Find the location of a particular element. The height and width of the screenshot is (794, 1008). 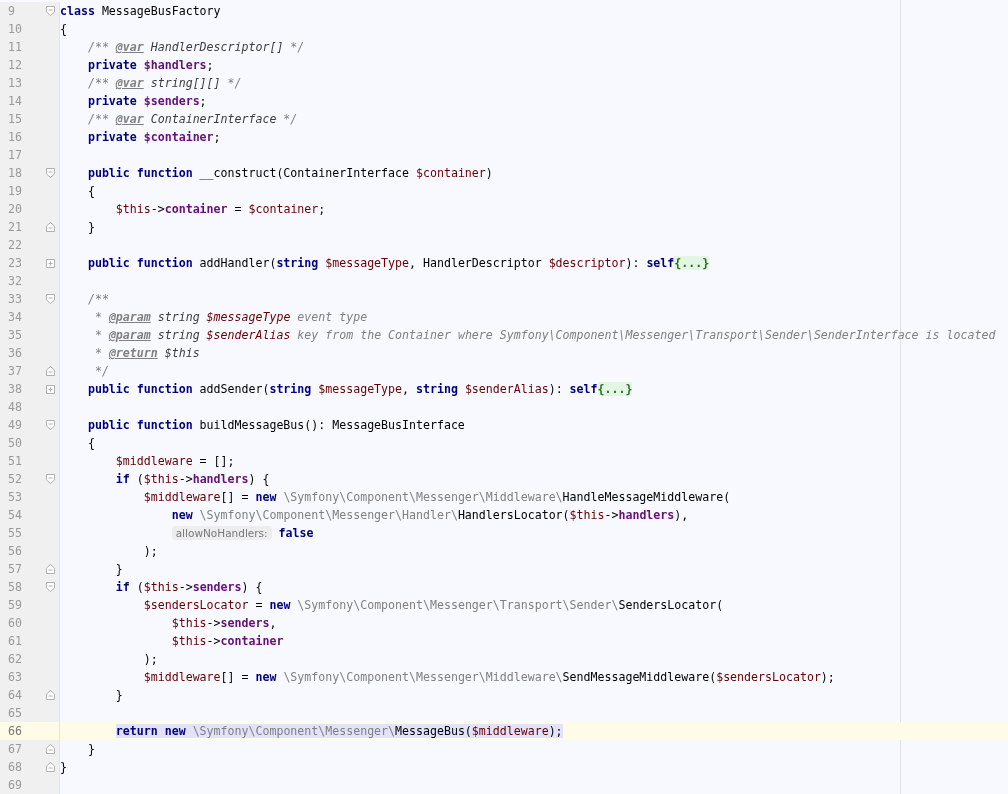

line-number: 36 is located at coordinates (15, 353).